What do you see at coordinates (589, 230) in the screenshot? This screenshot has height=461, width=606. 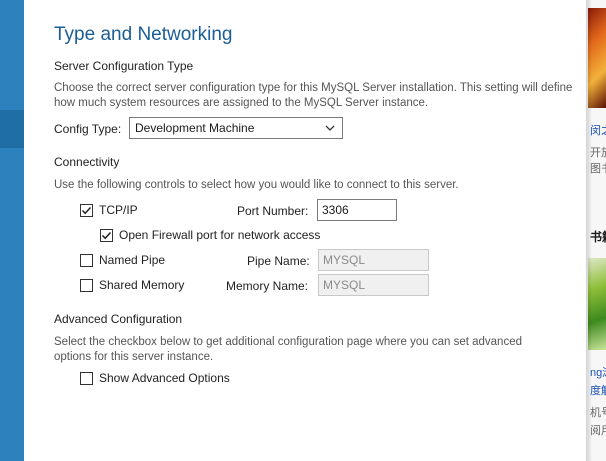 I see `panel-shadow` at bounding box center [589, 230].